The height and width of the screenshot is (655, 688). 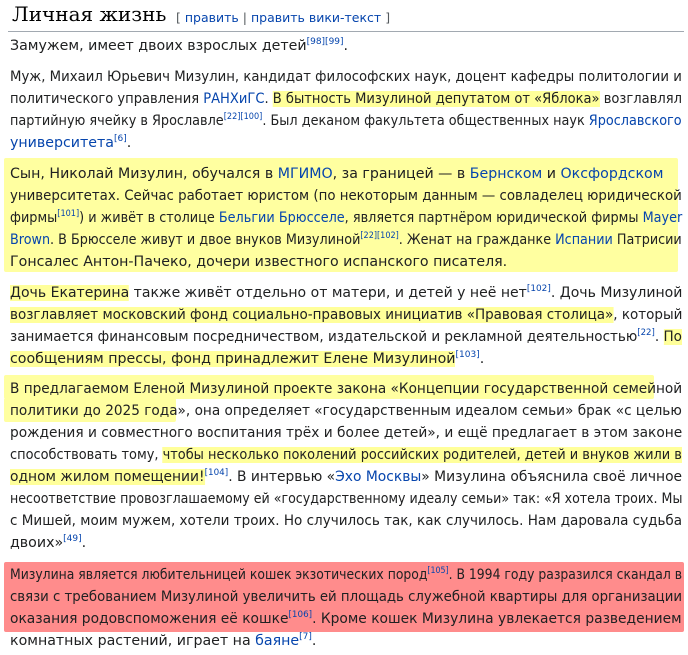 I want to click on citation: [104], so click(x=217, y=473).